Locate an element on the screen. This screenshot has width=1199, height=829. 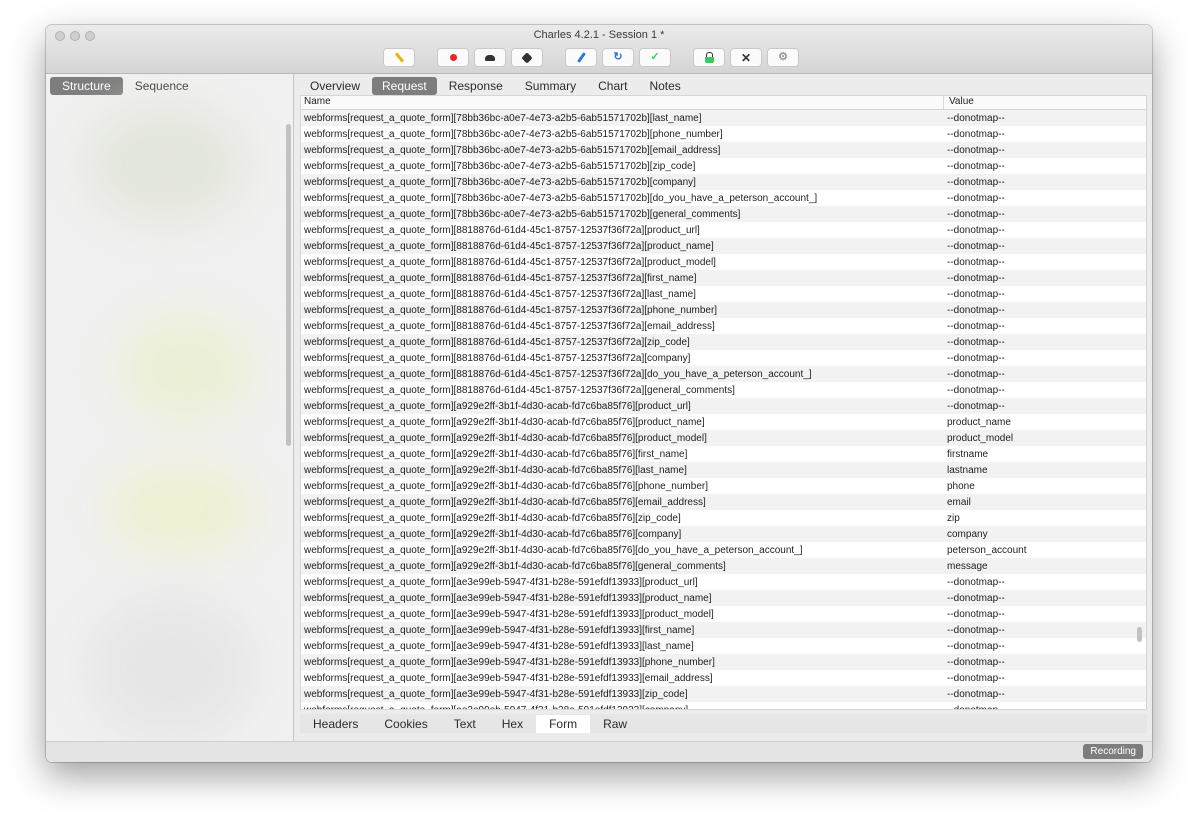
tab-text: Text is located at coordinates (465, 724).